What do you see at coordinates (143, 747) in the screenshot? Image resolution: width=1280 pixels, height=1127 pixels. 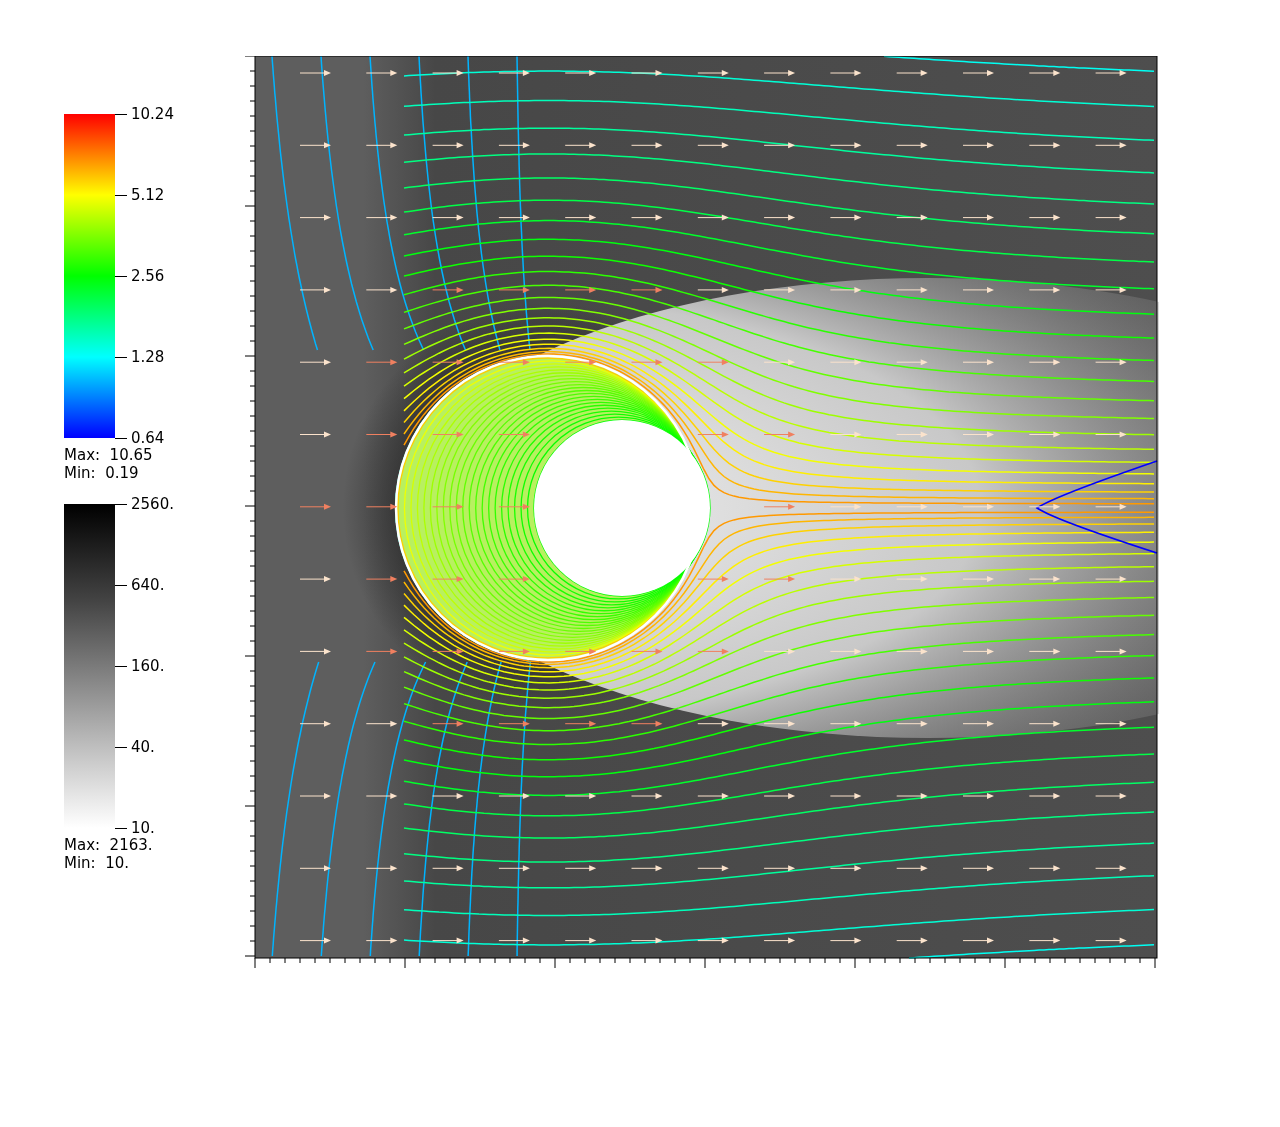 I see `legend-tick-label: 40.` at bounding box center [143, 747].